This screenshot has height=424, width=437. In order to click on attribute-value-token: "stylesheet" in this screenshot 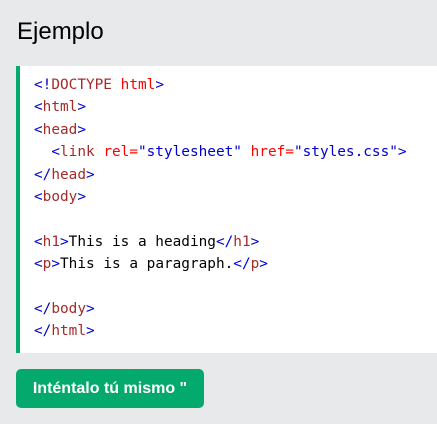, I will do `click(189, 152)`.